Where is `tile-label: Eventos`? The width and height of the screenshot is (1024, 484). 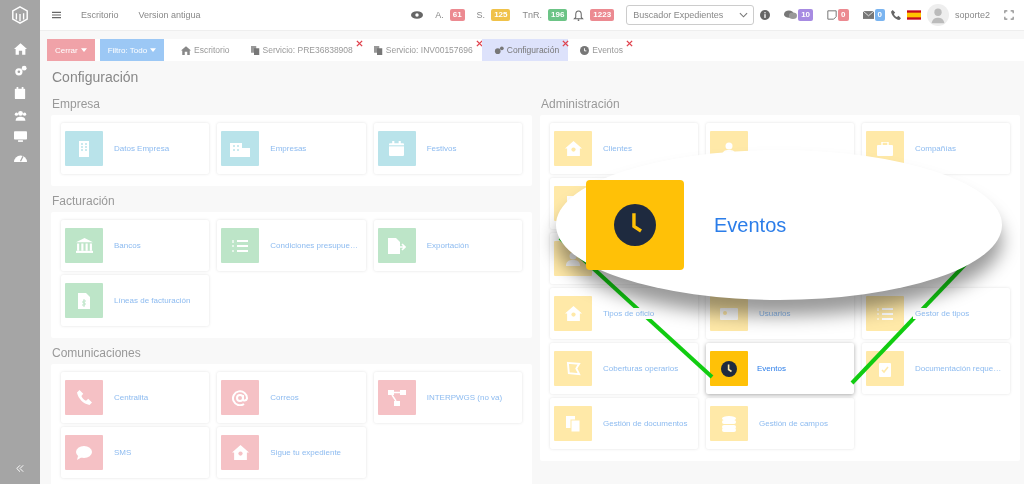 tile-label: Eventos is located at coordinates (771, 368).